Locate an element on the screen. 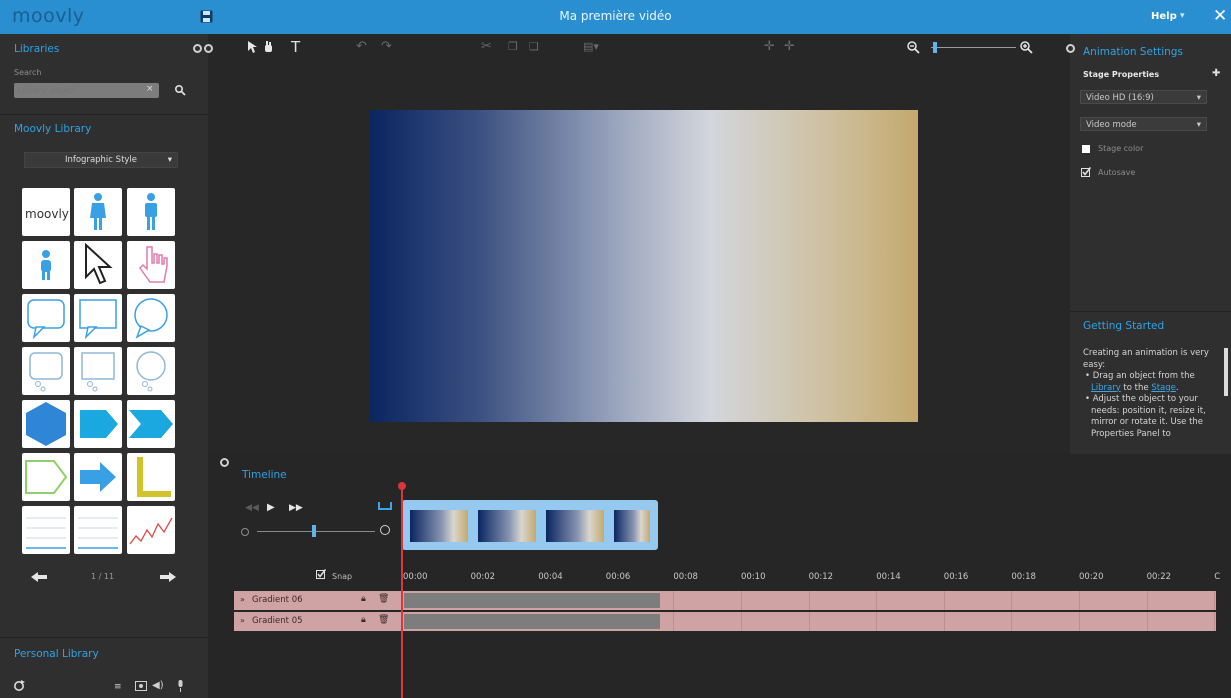  project-title: Ma première vidéo is located at coordinates (615, 16).